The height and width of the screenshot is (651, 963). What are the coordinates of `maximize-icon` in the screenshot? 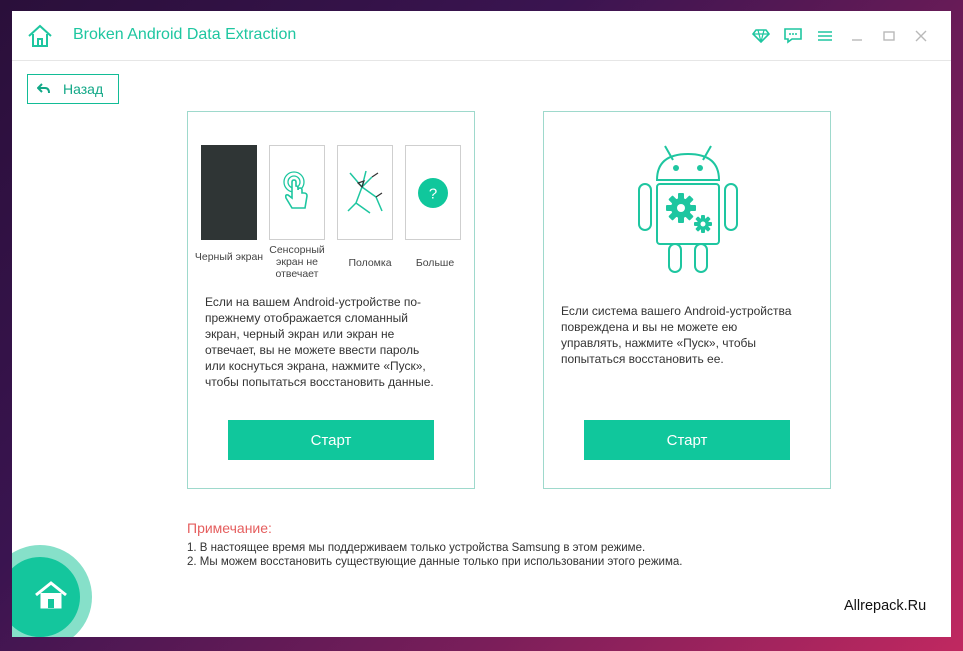 It's located at (889, 36).